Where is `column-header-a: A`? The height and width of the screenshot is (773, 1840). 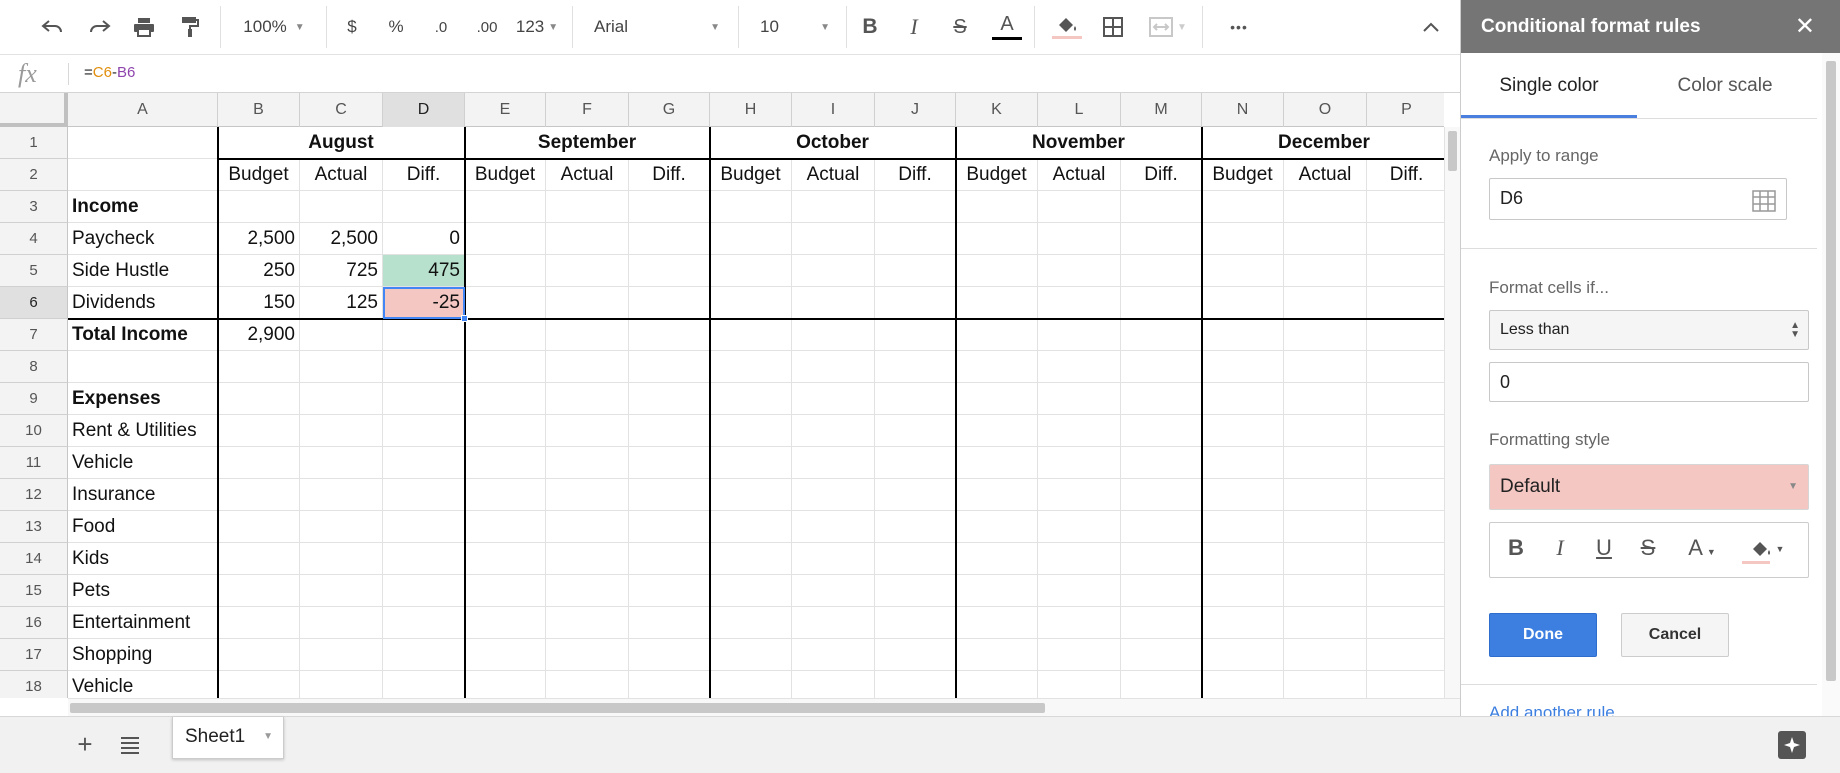 column-header-a: A is located at coordinates (143, 110).